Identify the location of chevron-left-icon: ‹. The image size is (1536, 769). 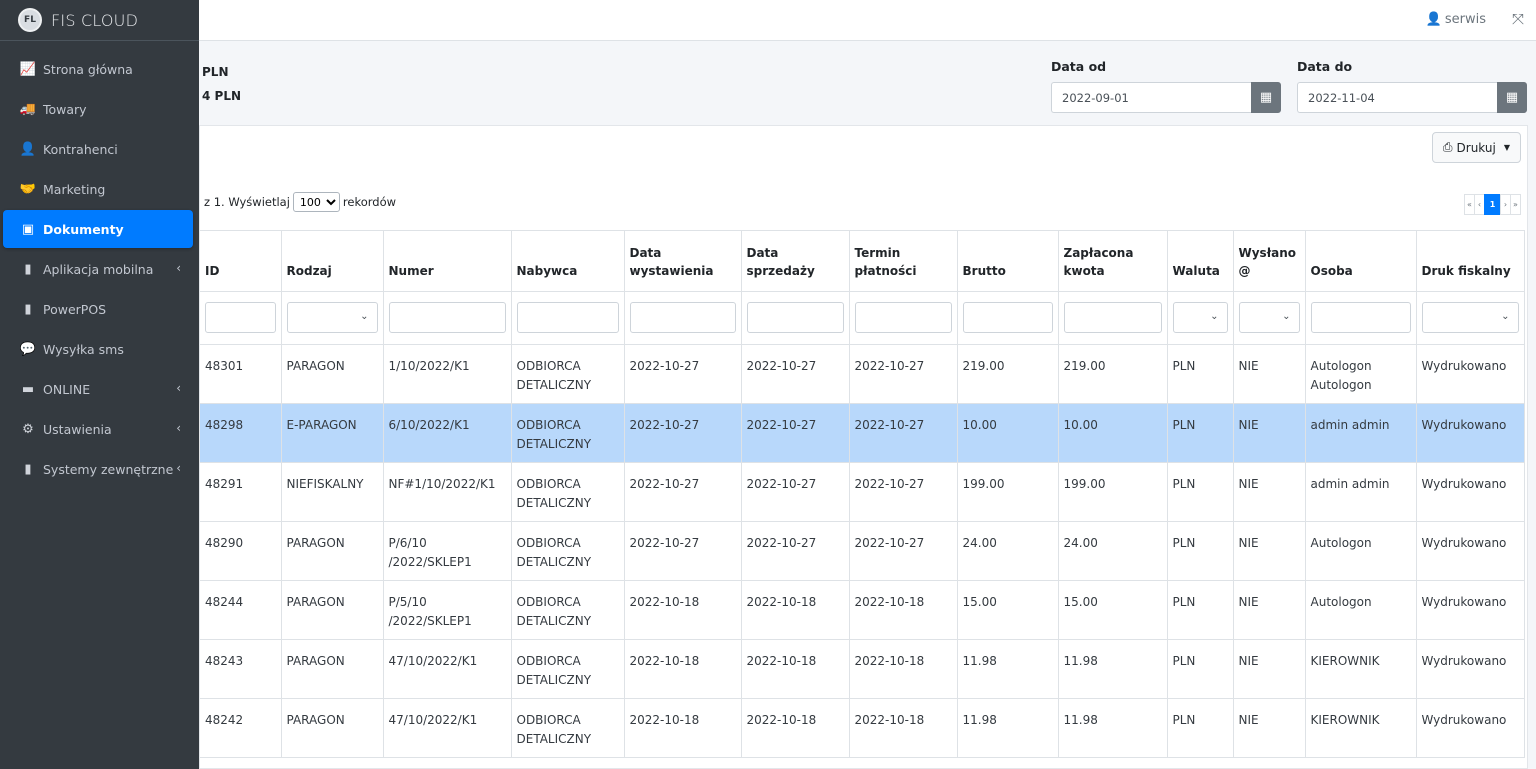
(178, 388).